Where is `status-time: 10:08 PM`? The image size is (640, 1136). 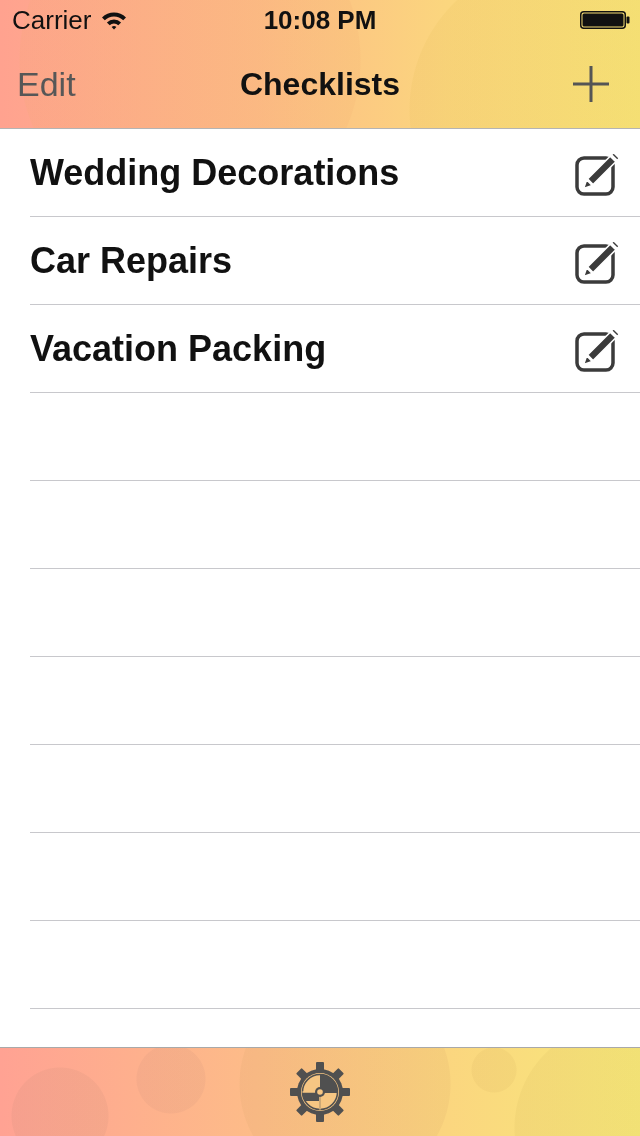
status-time: 10:08 PM is located at coordinates (320, 20).